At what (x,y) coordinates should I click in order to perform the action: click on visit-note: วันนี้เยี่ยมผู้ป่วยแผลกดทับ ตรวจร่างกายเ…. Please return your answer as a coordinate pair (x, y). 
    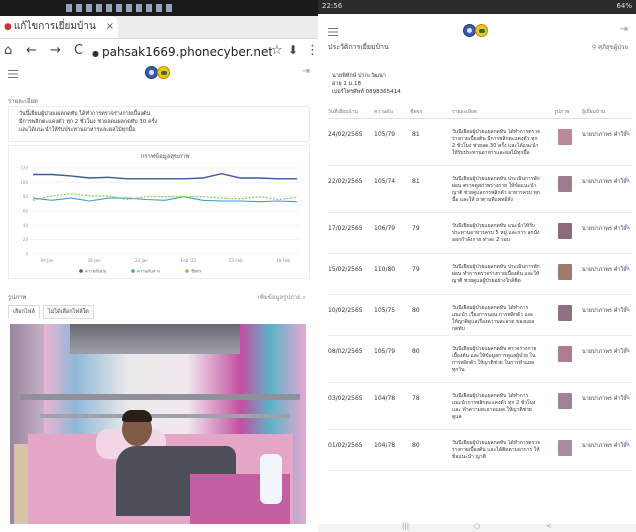
    Looking at the image, I should click on (494, 359).